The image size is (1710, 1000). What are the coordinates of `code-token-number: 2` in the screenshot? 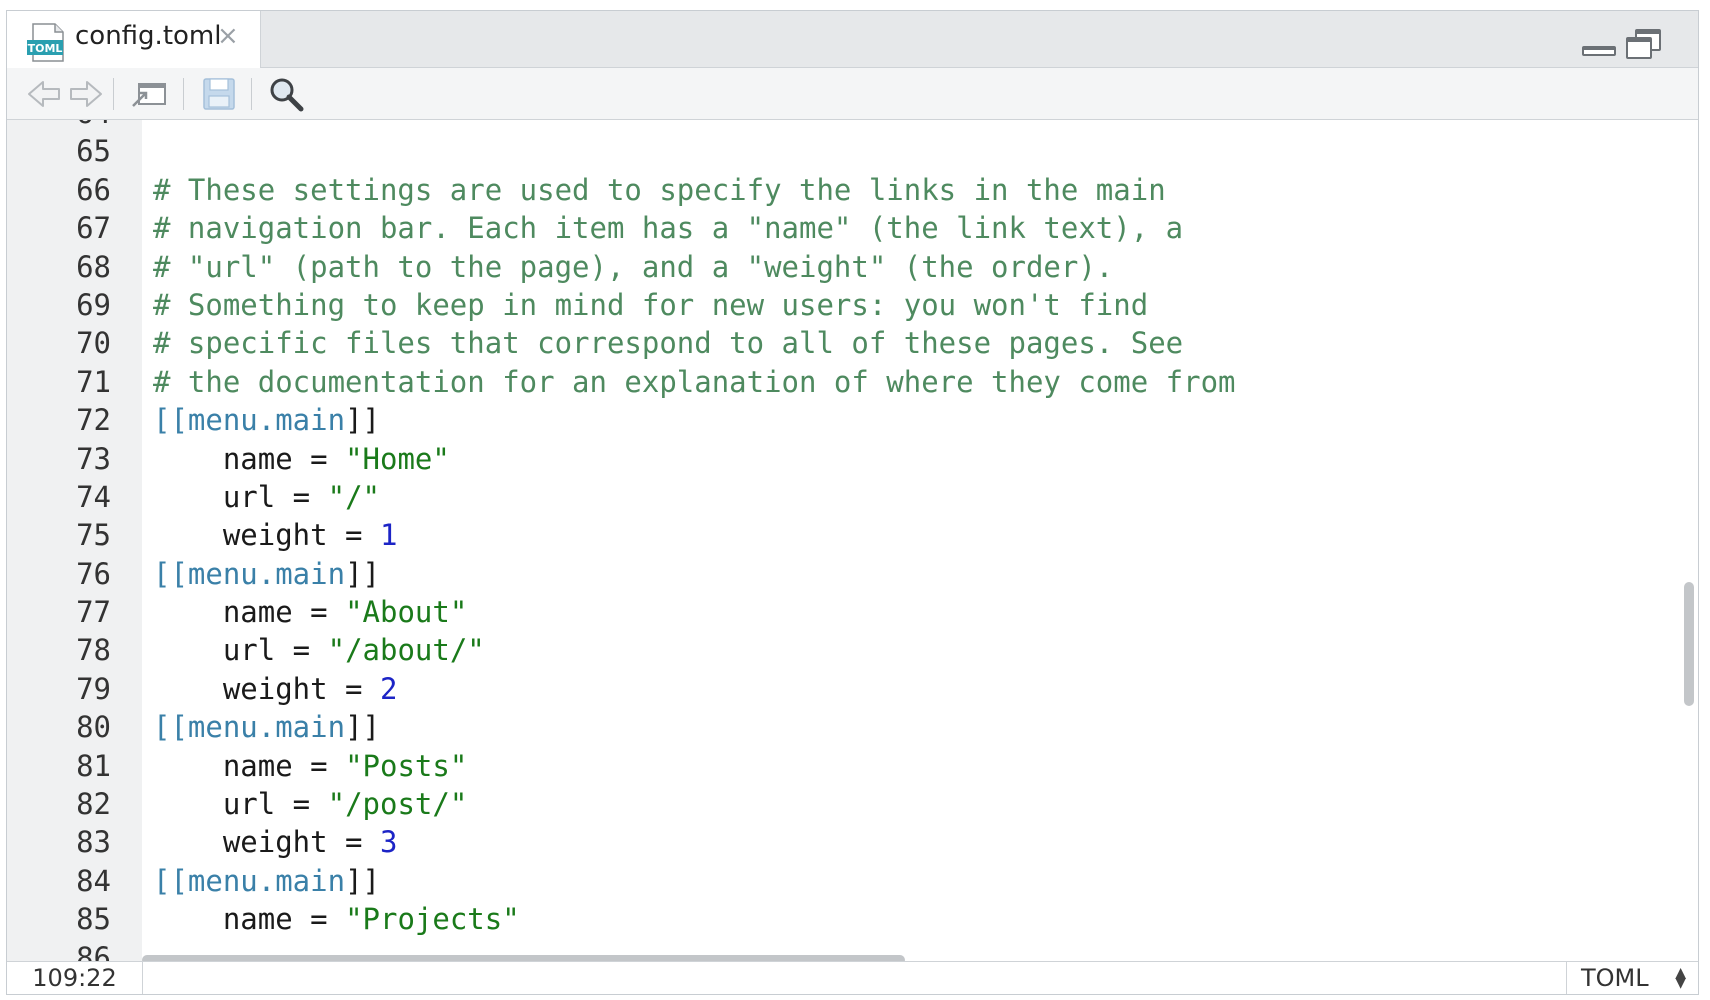 It's located at (388, 688).